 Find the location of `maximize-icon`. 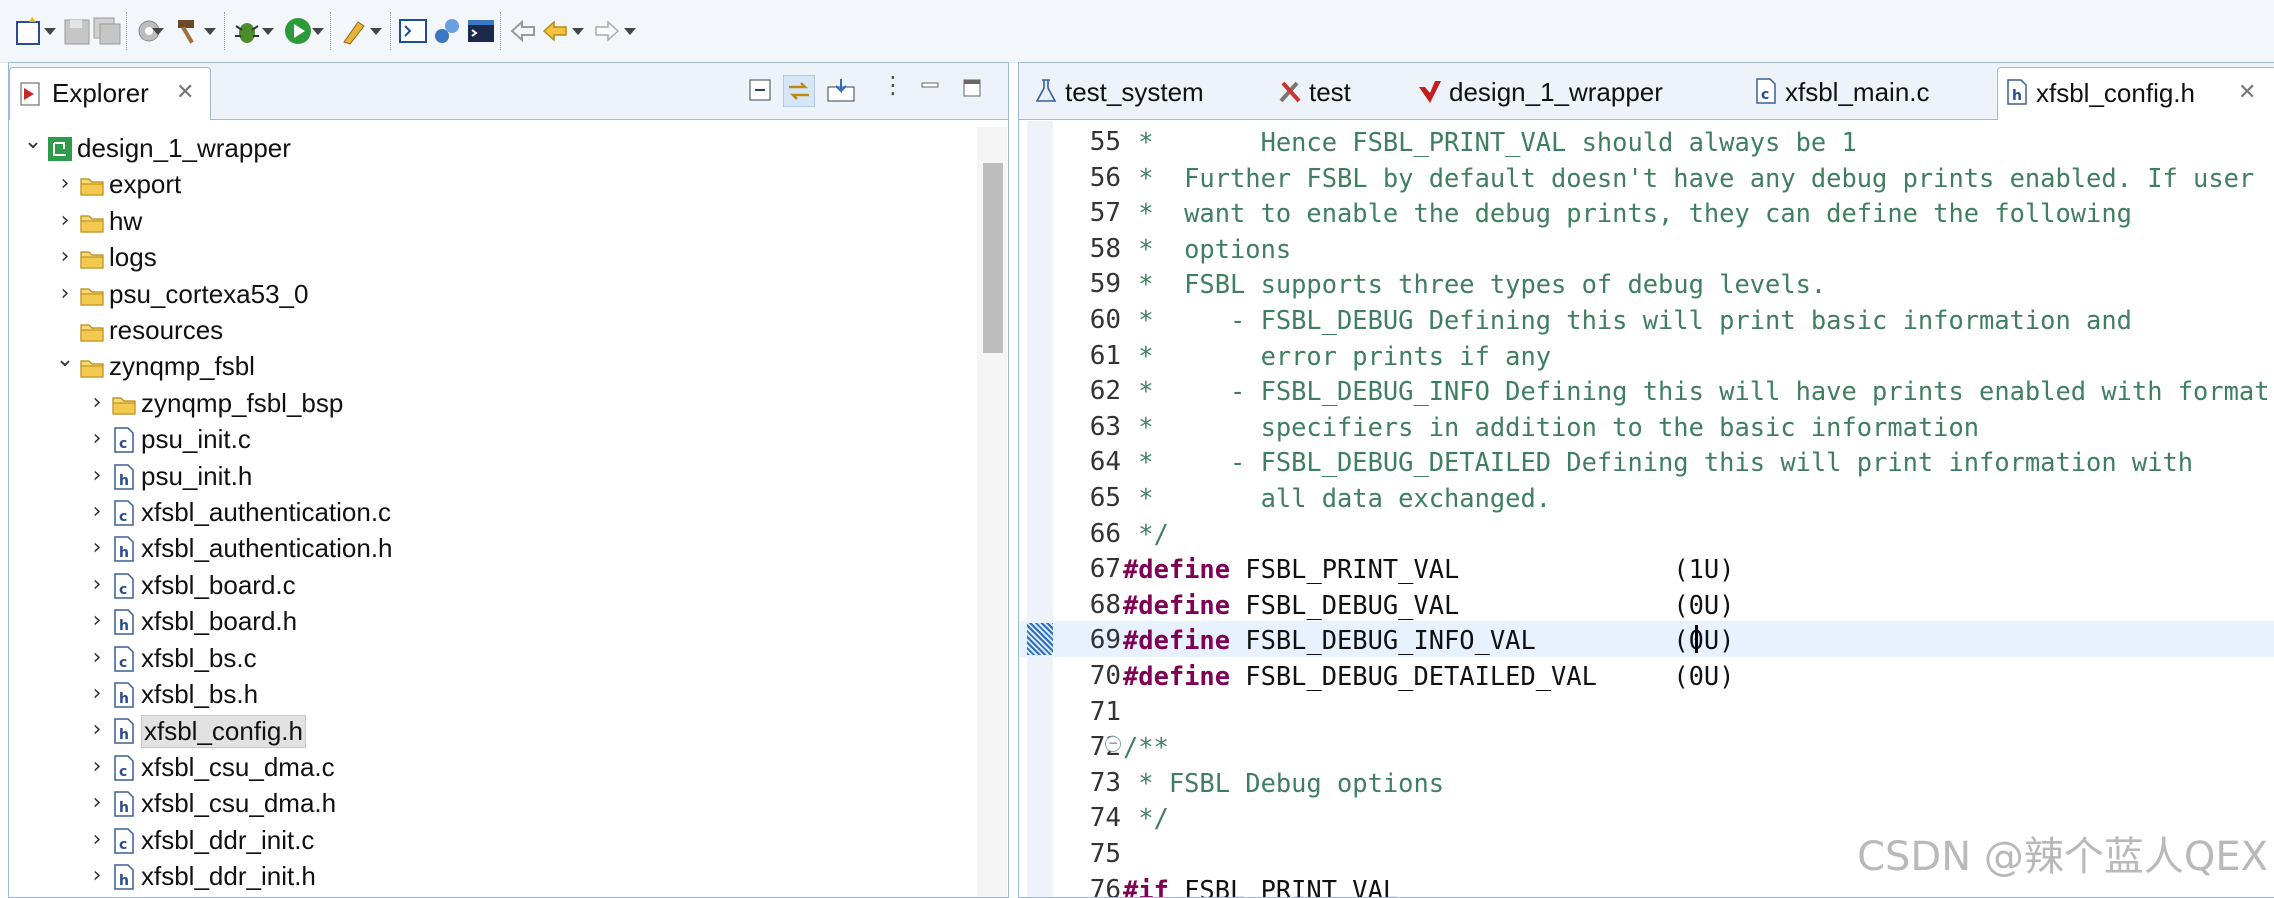

maximize-icon is located at coordinates (972, 88).